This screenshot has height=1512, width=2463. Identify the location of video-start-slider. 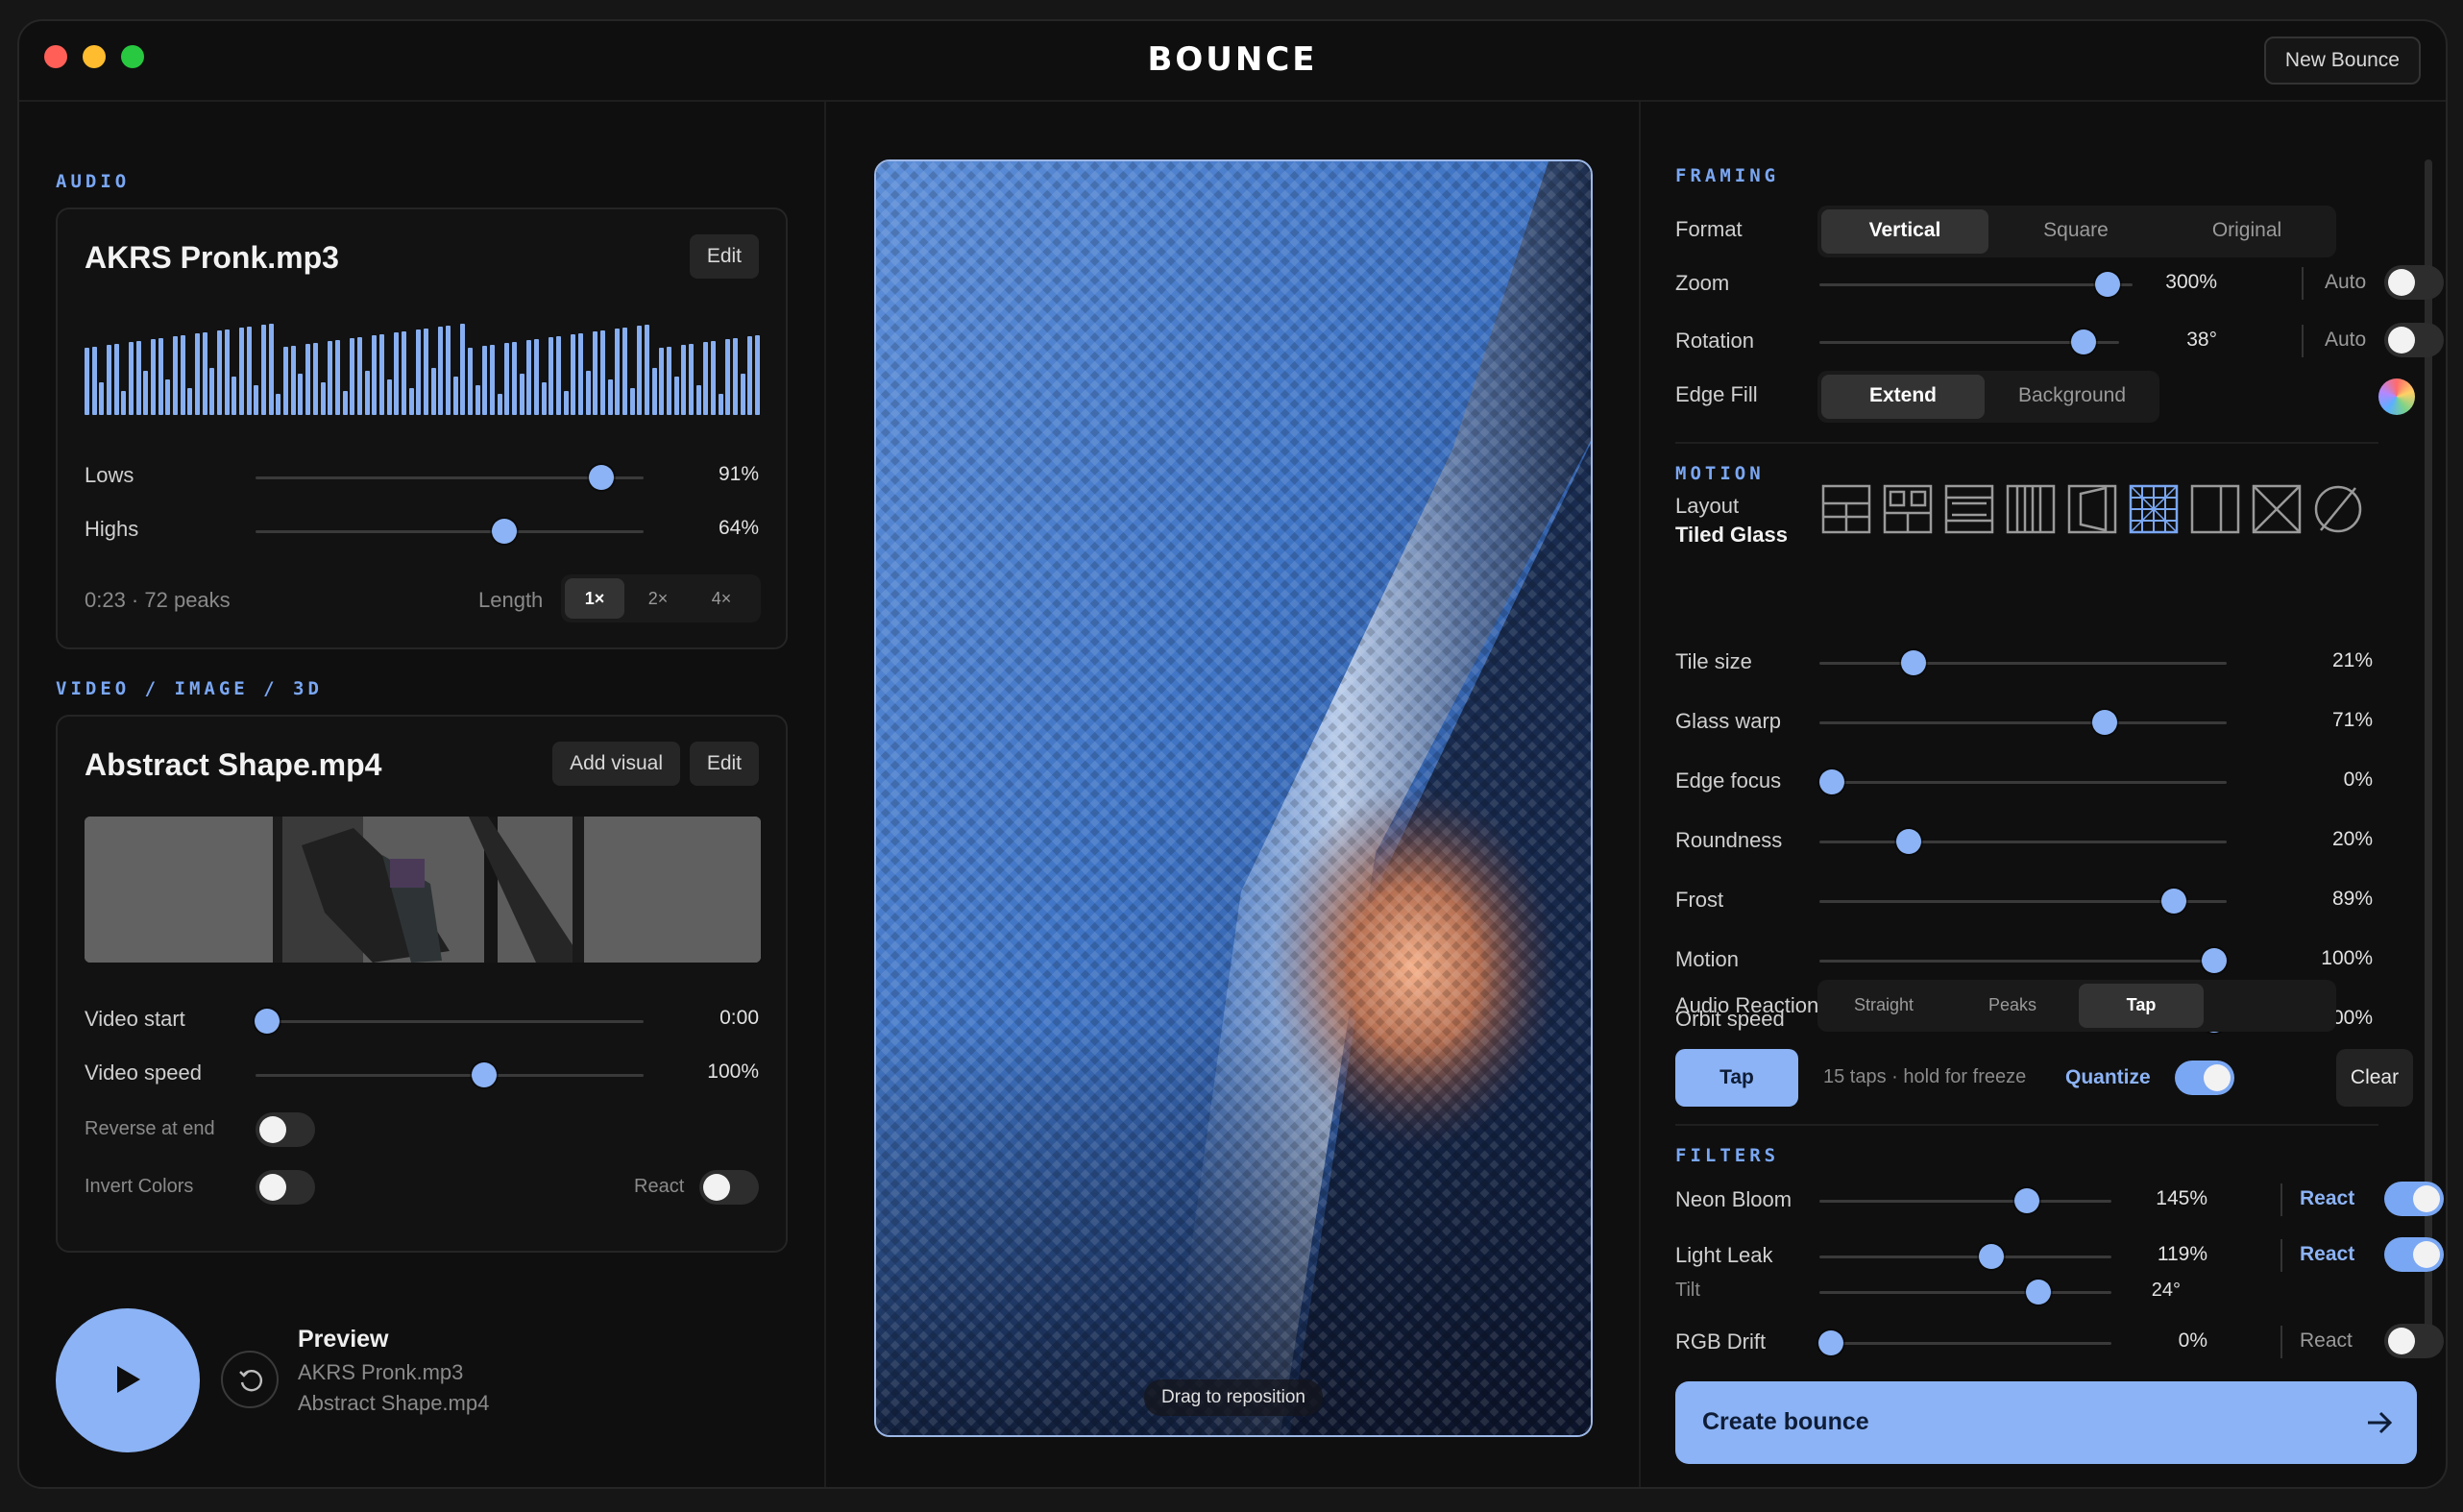
(449, 1021).